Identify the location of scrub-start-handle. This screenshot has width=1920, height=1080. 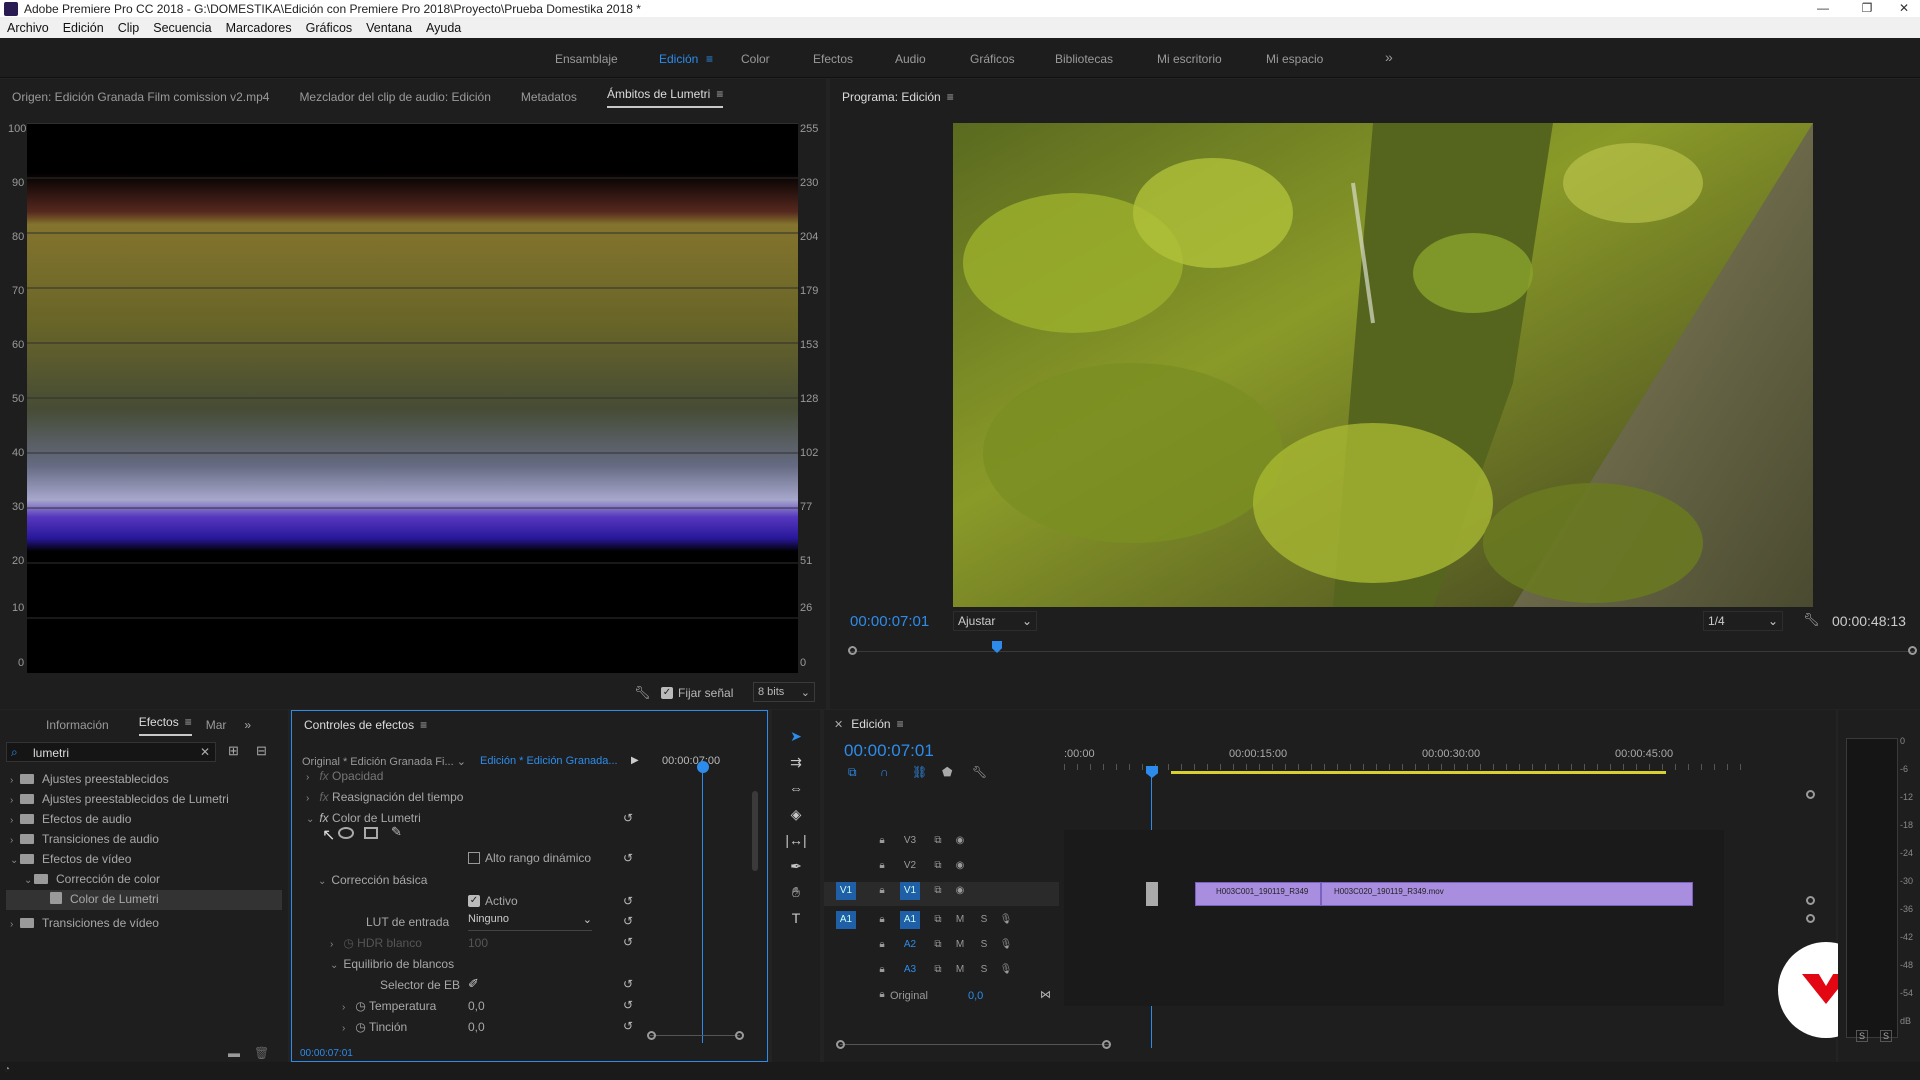
(852, 650).